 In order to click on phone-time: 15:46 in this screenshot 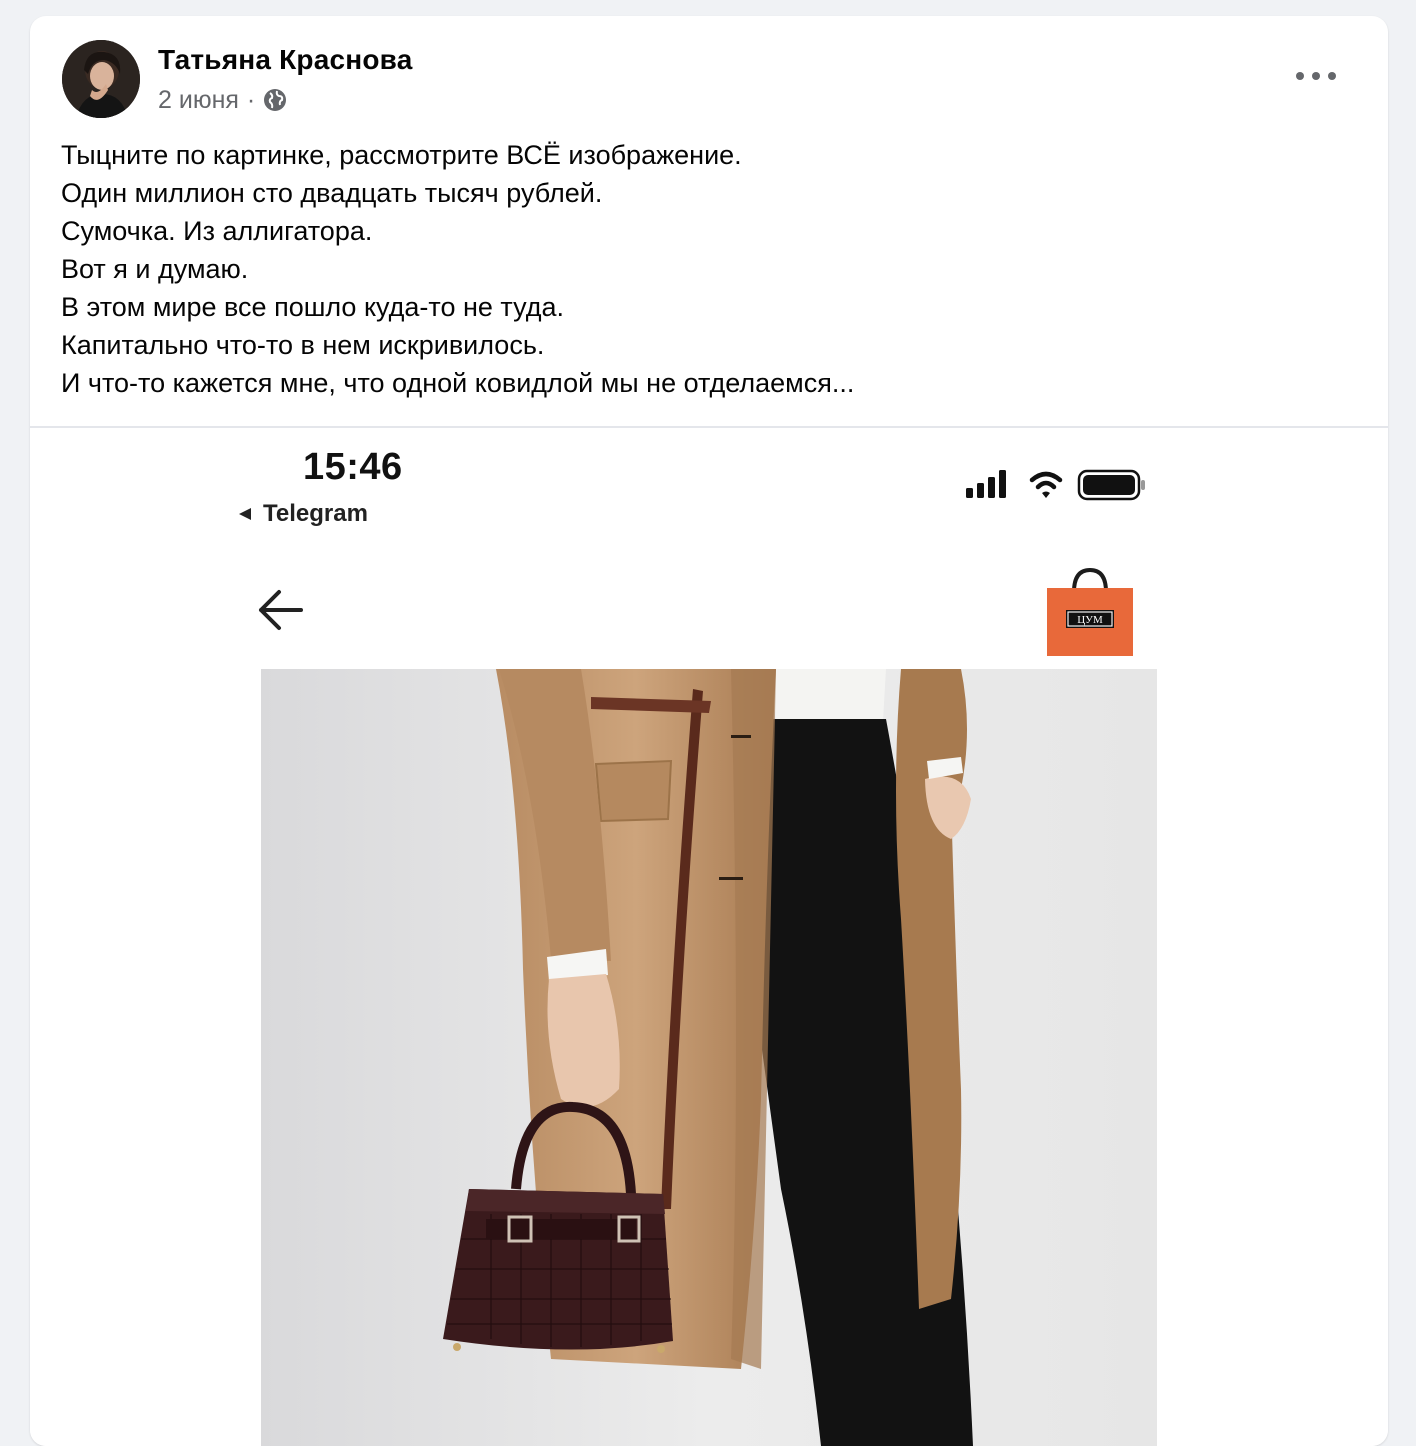, I will do `click(353, 467)`.